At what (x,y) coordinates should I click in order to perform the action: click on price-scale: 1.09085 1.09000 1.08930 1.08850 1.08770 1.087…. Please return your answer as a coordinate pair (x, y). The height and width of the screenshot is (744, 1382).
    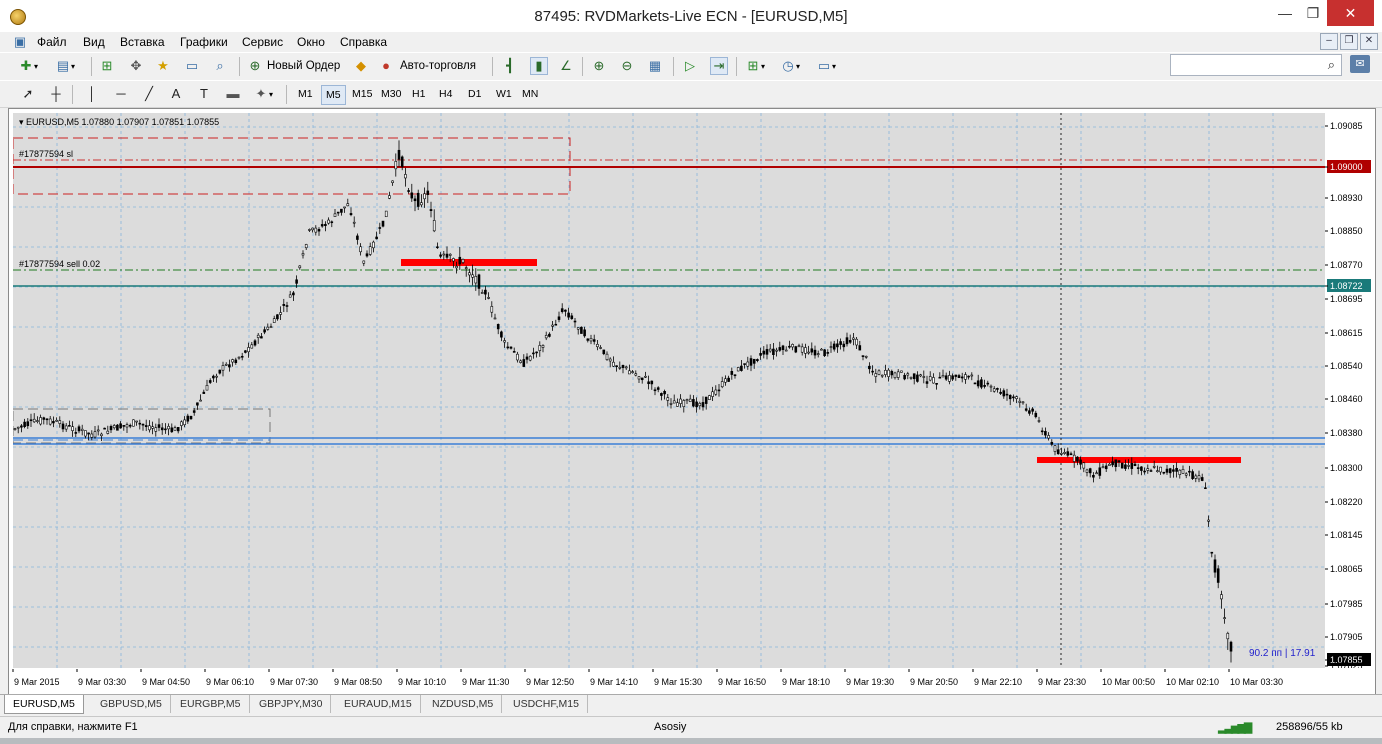
    Looking at the image, I should click on (1349, 390).